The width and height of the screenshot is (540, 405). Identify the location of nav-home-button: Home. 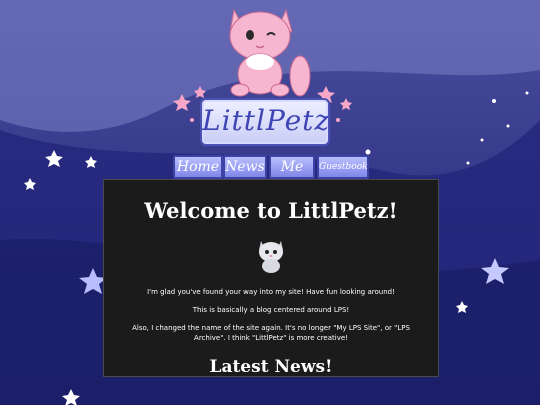
(198, 167).